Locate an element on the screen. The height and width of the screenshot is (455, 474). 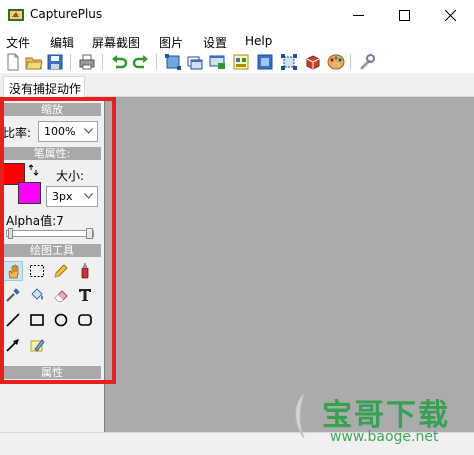
print-icon is located at coordinates (87, 62).